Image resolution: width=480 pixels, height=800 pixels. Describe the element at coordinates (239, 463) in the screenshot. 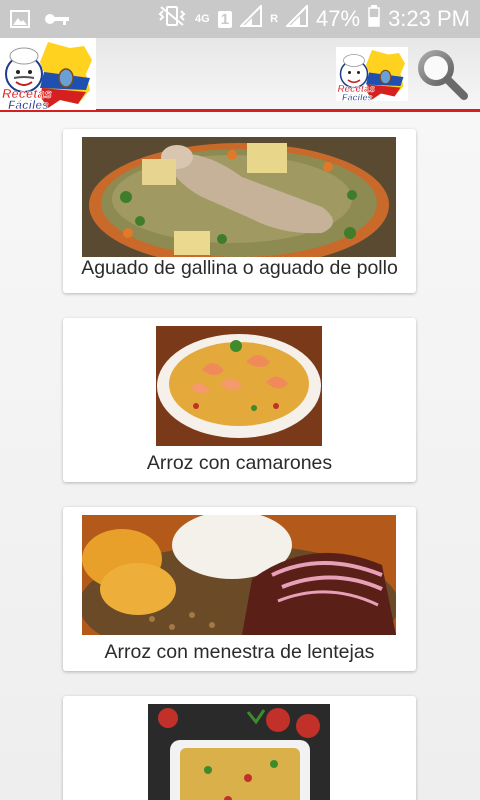

I see `recipe-title: Arroz con camarones` at that location.